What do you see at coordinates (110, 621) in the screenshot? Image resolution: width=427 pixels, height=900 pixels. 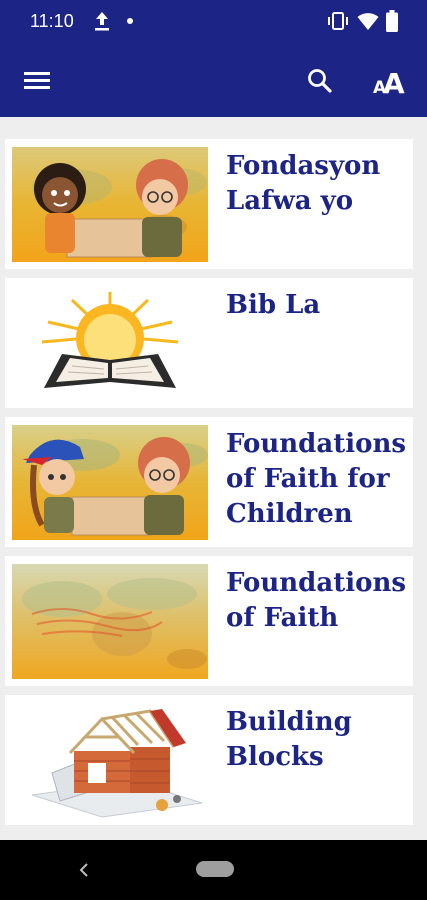 I see `faded-world-map-image` at bounding box center [110, 621].